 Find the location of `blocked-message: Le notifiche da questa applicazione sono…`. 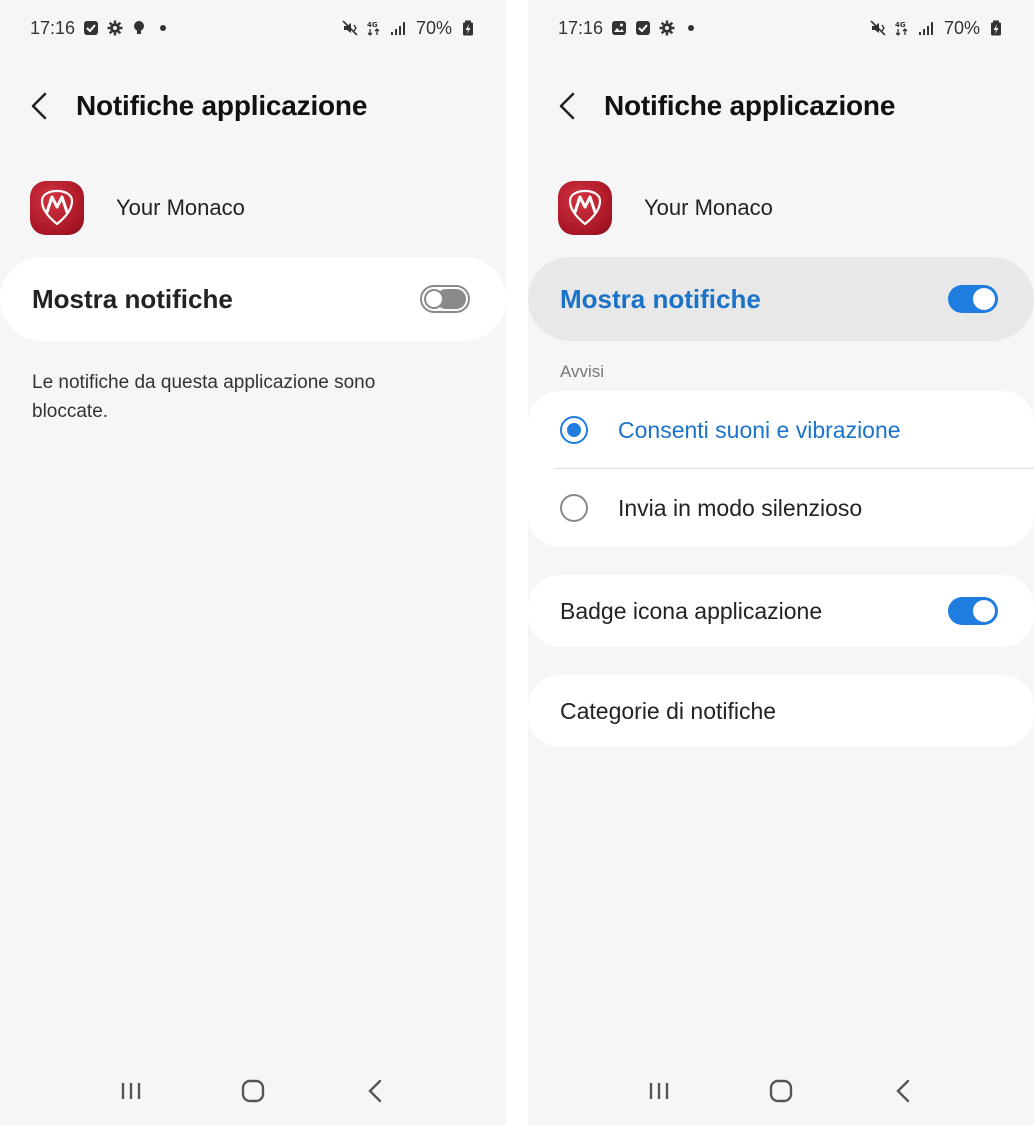

blocked-message: Le notifiche da questa applicazione sono… is located at coordinates (204, 397).